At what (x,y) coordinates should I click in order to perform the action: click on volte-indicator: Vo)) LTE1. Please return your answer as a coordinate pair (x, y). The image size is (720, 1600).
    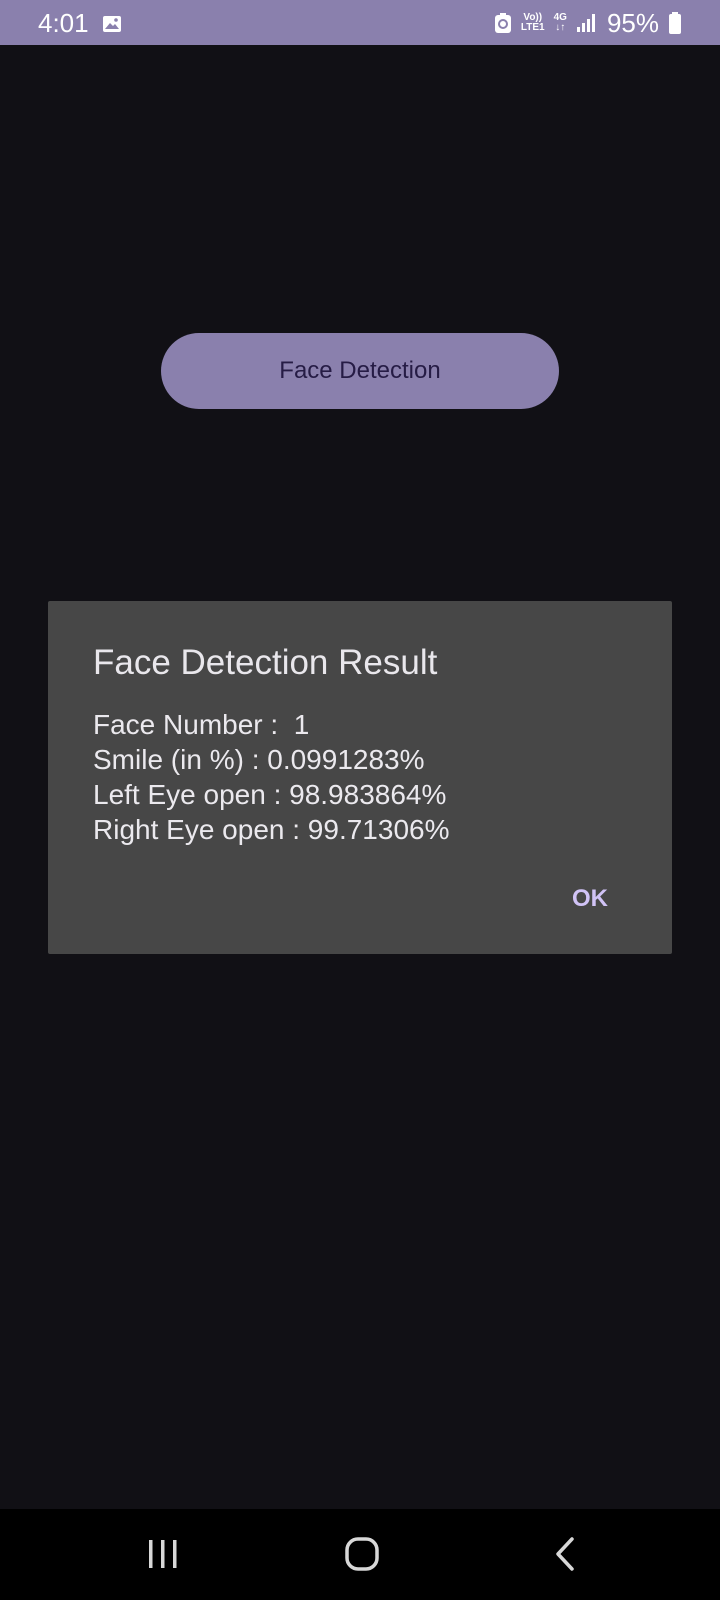
    Looking at the image, I should click on (533, 23).